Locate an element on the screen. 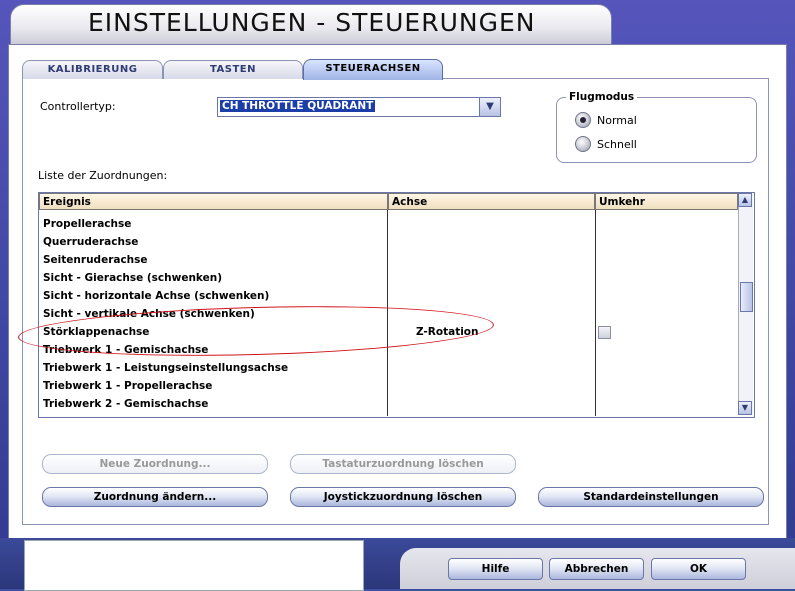  help-button: Hilfe is located at coordinates (495, 569).